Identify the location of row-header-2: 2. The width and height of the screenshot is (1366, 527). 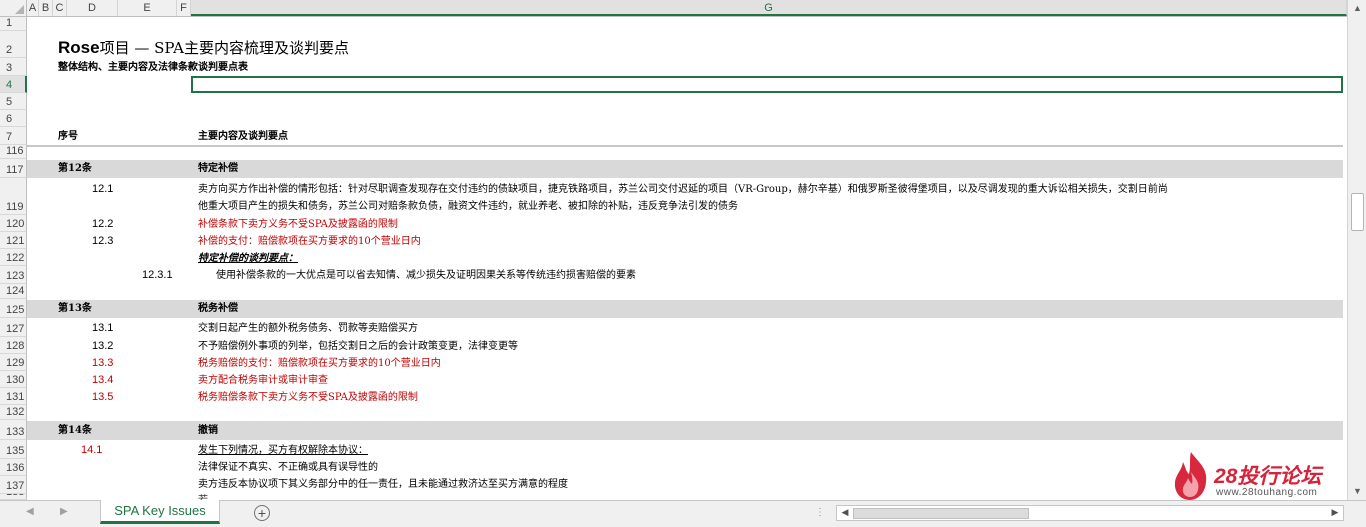
(13, 44).